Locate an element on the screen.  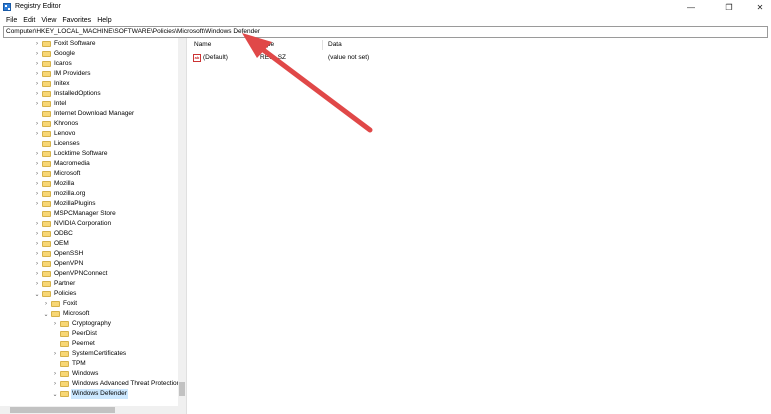
tree-item: › Intel is located at coordinates (89, 104).